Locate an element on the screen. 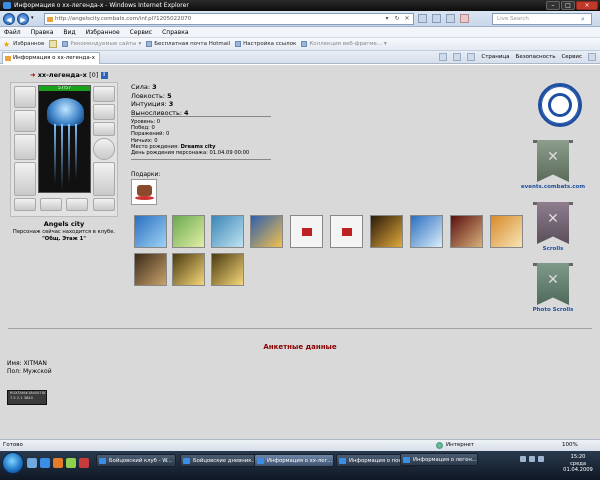 The width and height of the screenshot is (600, 480). link-icon is located at coordinates (304, 44).